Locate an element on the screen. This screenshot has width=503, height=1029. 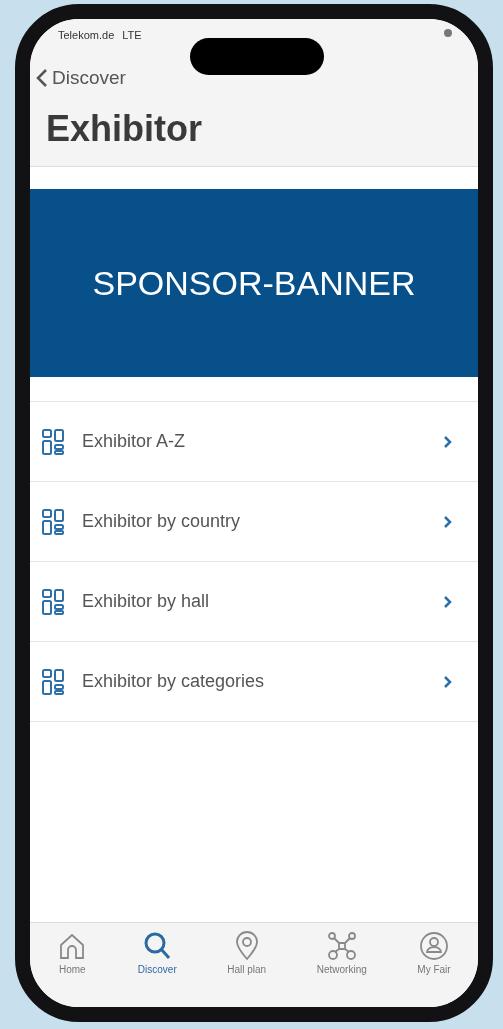
menu-item: Exhibitor A-Z is located at coordinates (254, 442).